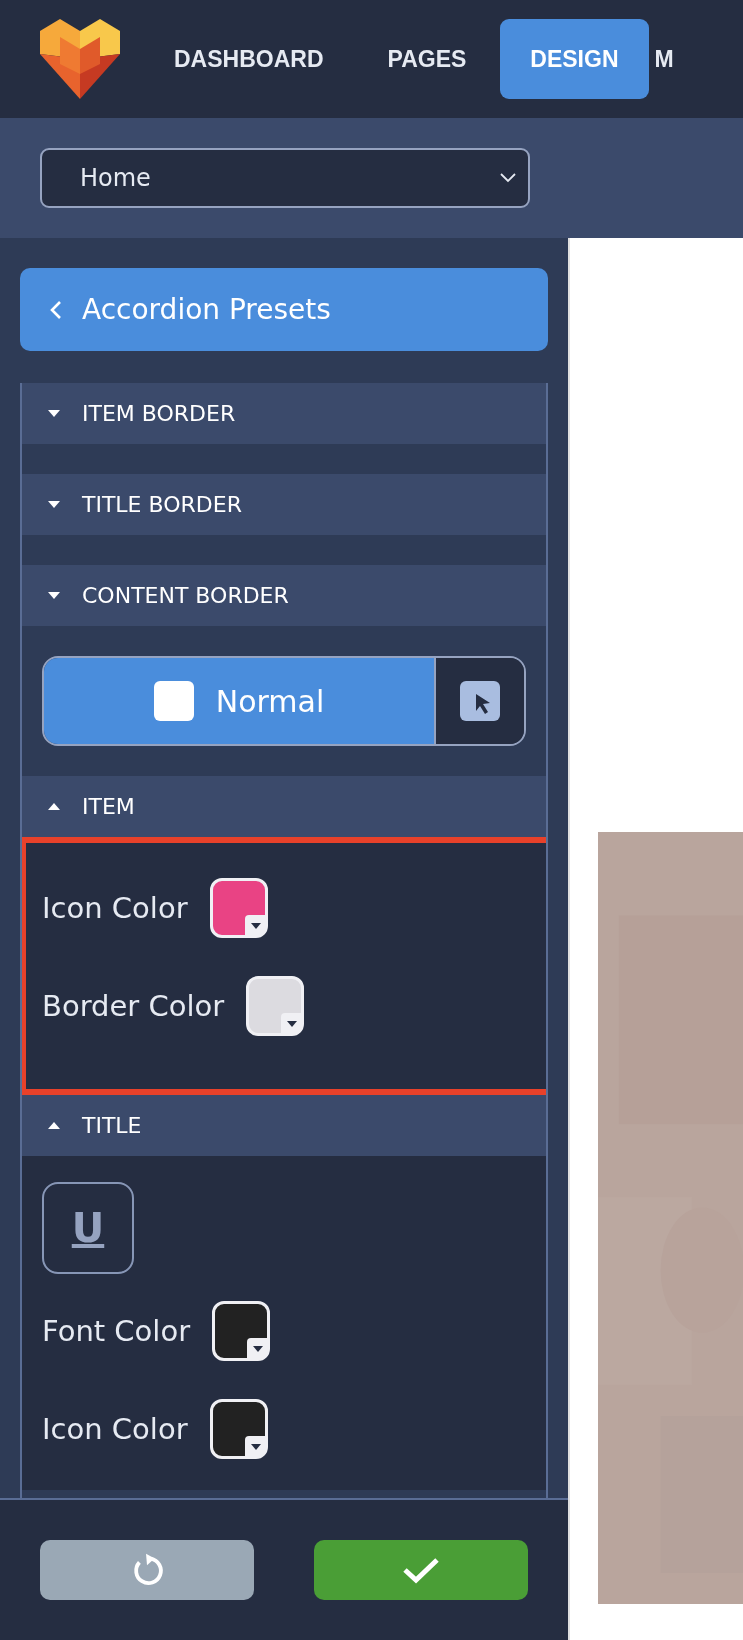  Describe the element at coordinates (284, 504) in the screenshot. I see `section-header: TITLE BORDER` at that location.